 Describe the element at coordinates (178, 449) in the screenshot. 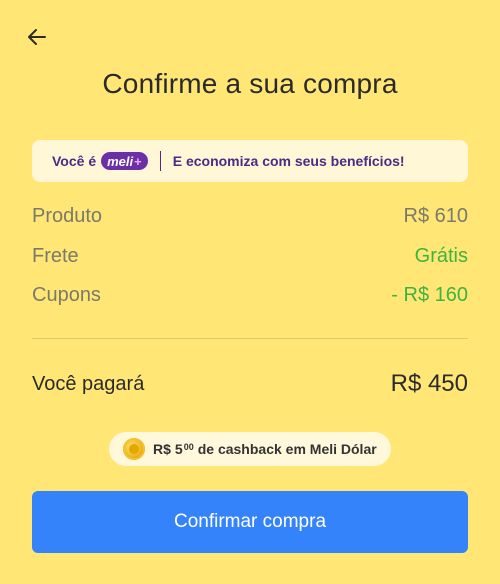

I see `cashback-integer: 5` at that location.